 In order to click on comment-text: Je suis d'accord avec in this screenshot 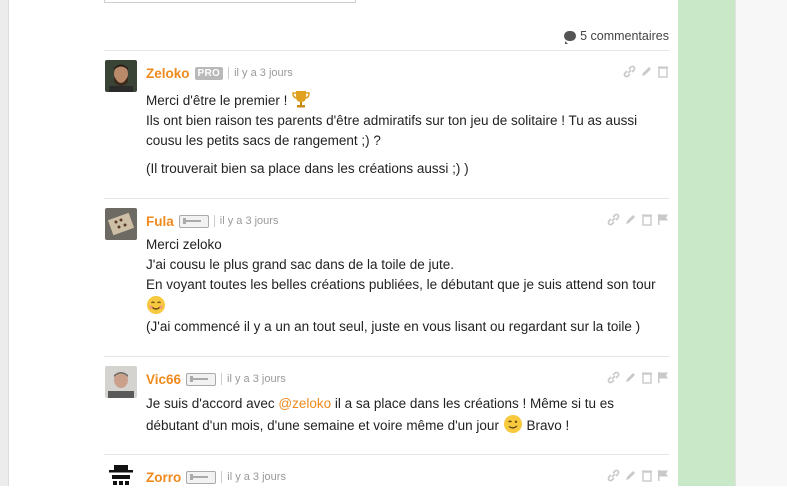, I will do `click(212, 403)`.